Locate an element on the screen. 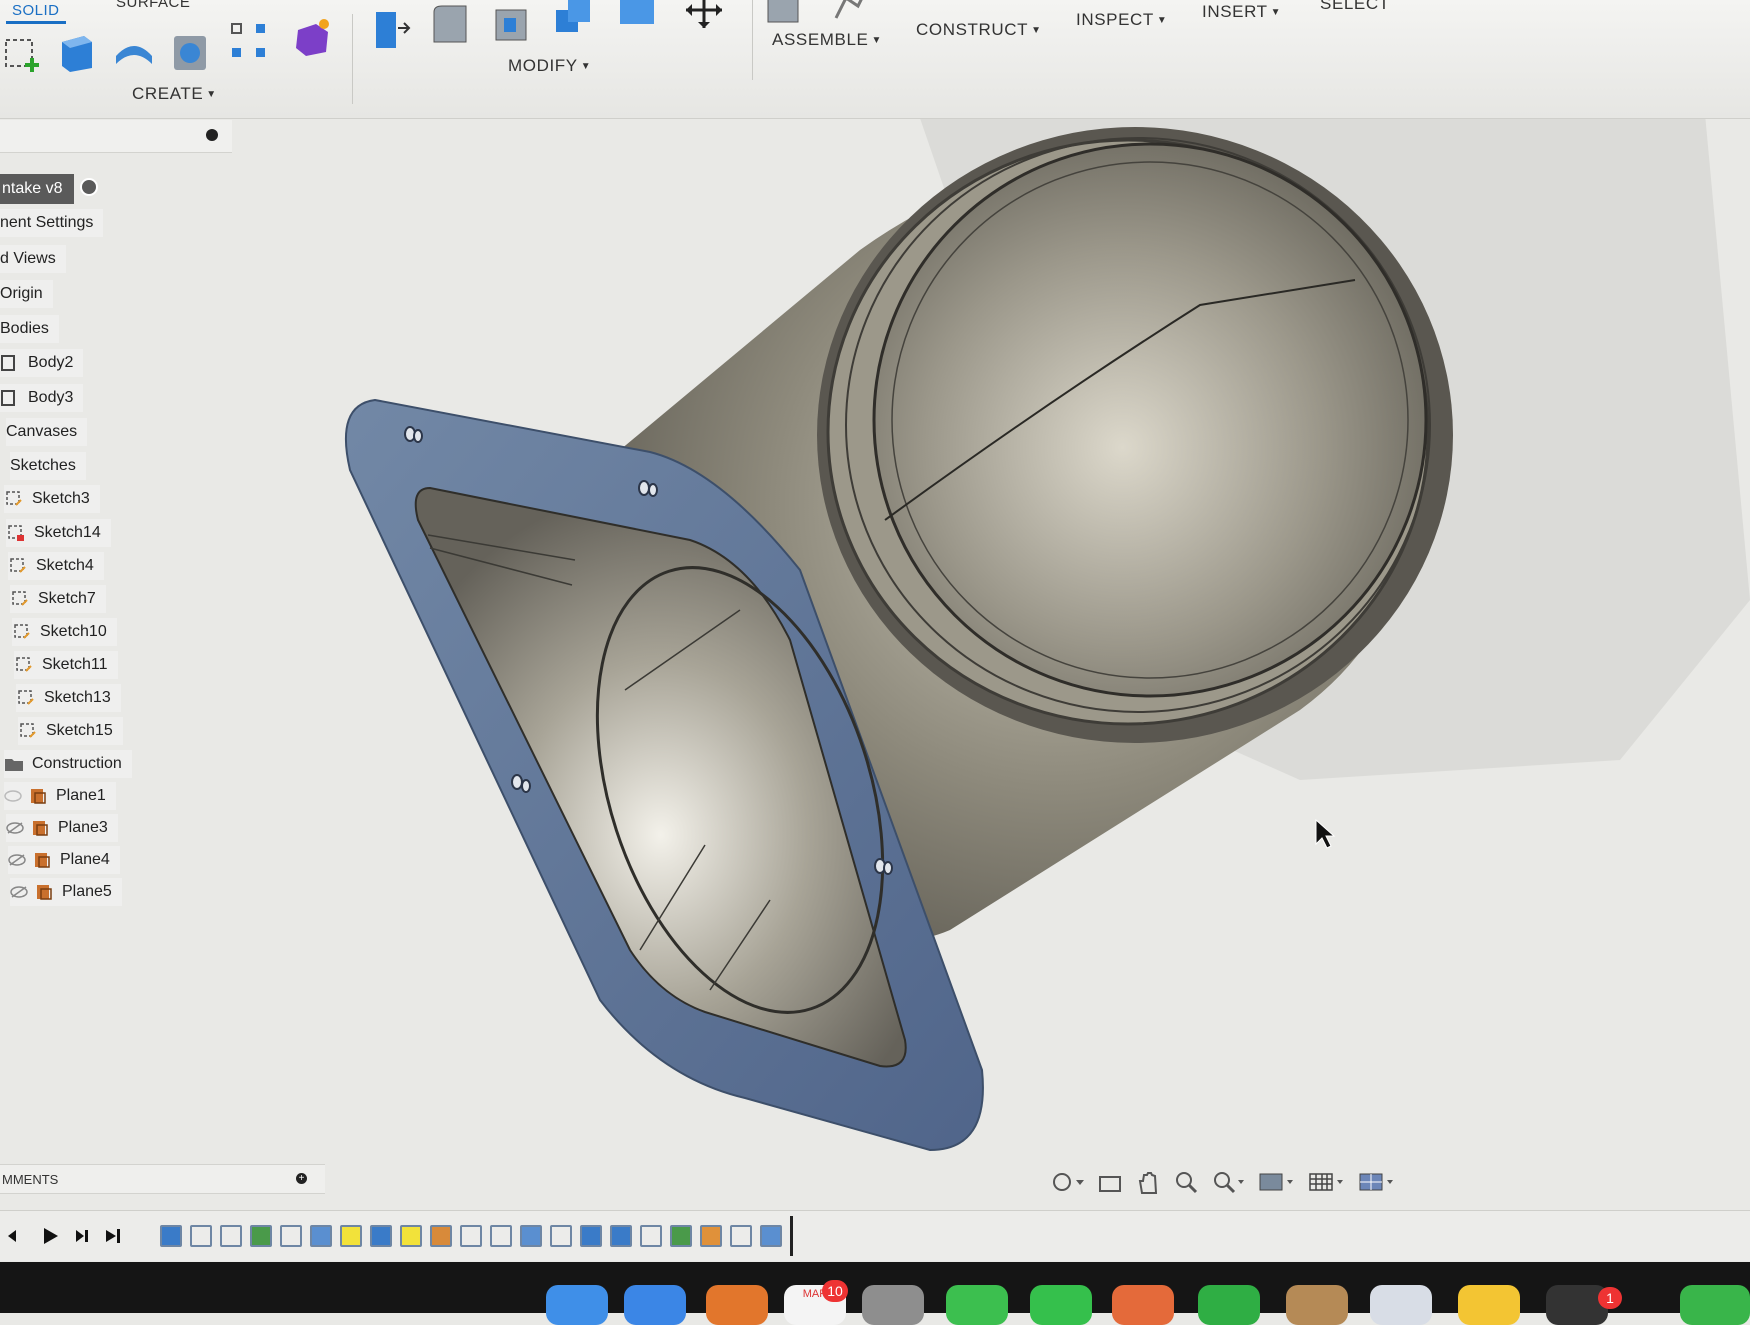 The width and height of the screenshot is (1750, 1325). viewports-icon is located at coordinates (1376, 1182).